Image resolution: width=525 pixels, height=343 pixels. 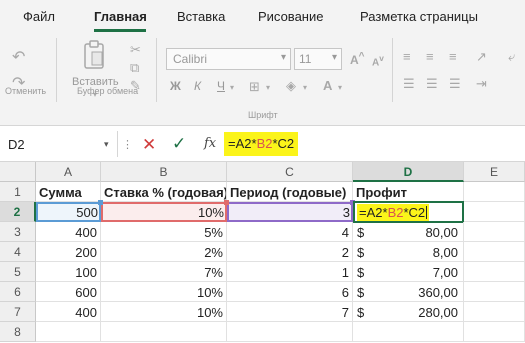 What do you see at coordinates (18, 272) in the screenshot?
I see `row-header: 5` at bounding box center [18, 272].